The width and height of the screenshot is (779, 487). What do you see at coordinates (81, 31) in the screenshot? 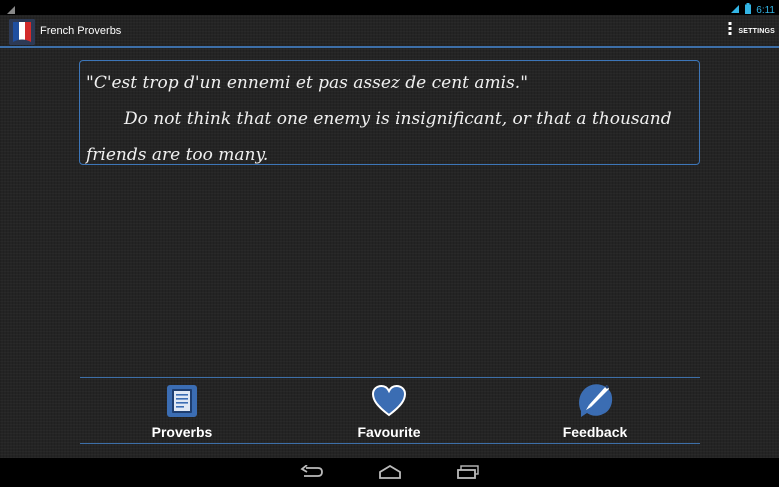
I see `app-title: French Proverbs` at bounding box center [81, 31].